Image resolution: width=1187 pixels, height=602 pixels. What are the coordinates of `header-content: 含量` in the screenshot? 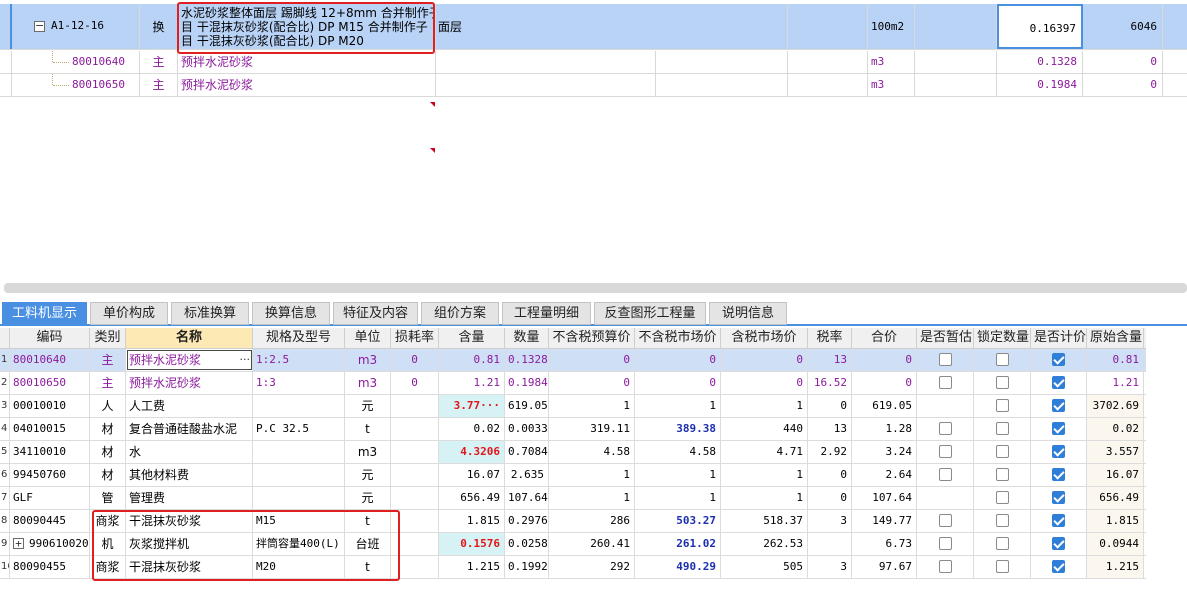 It's located at (472, 338).